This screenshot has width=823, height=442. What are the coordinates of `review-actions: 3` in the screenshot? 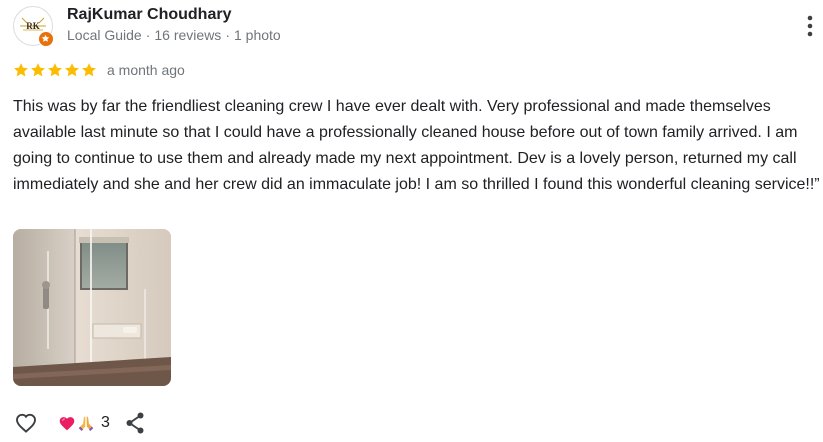 It's located at (80, 423).